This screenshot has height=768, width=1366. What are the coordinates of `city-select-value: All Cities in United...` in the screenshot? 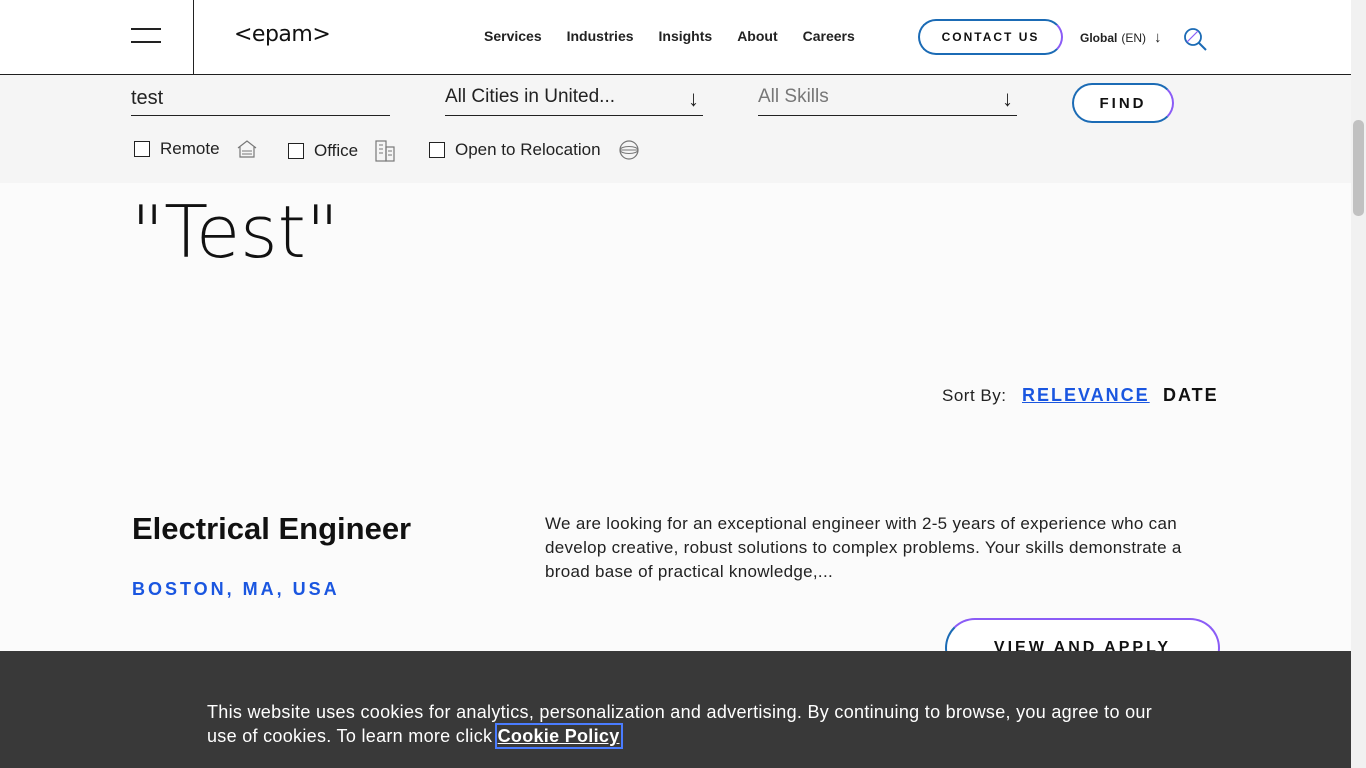 It's located at (530, 96).